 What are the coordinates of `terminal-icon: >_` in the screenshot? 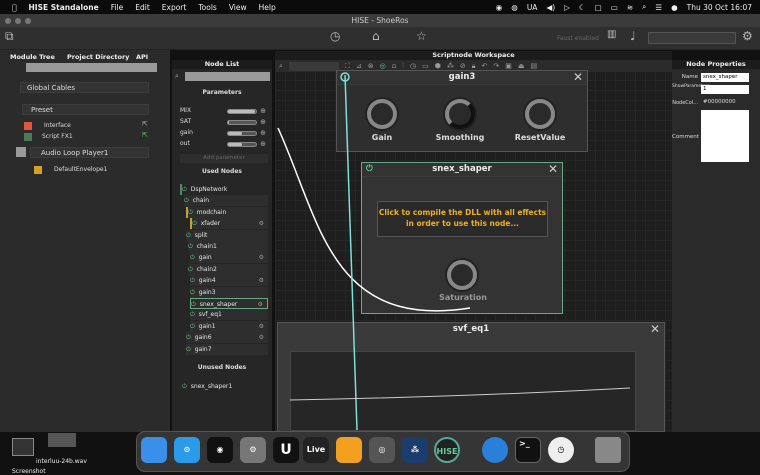 It's located at (528, 450).